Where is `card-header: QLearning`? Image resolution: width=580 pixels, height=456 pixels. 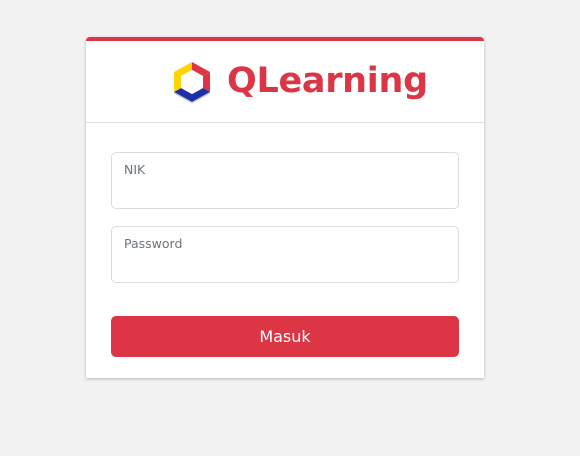
card-header: QLearning is located at coordinates (285, 82).